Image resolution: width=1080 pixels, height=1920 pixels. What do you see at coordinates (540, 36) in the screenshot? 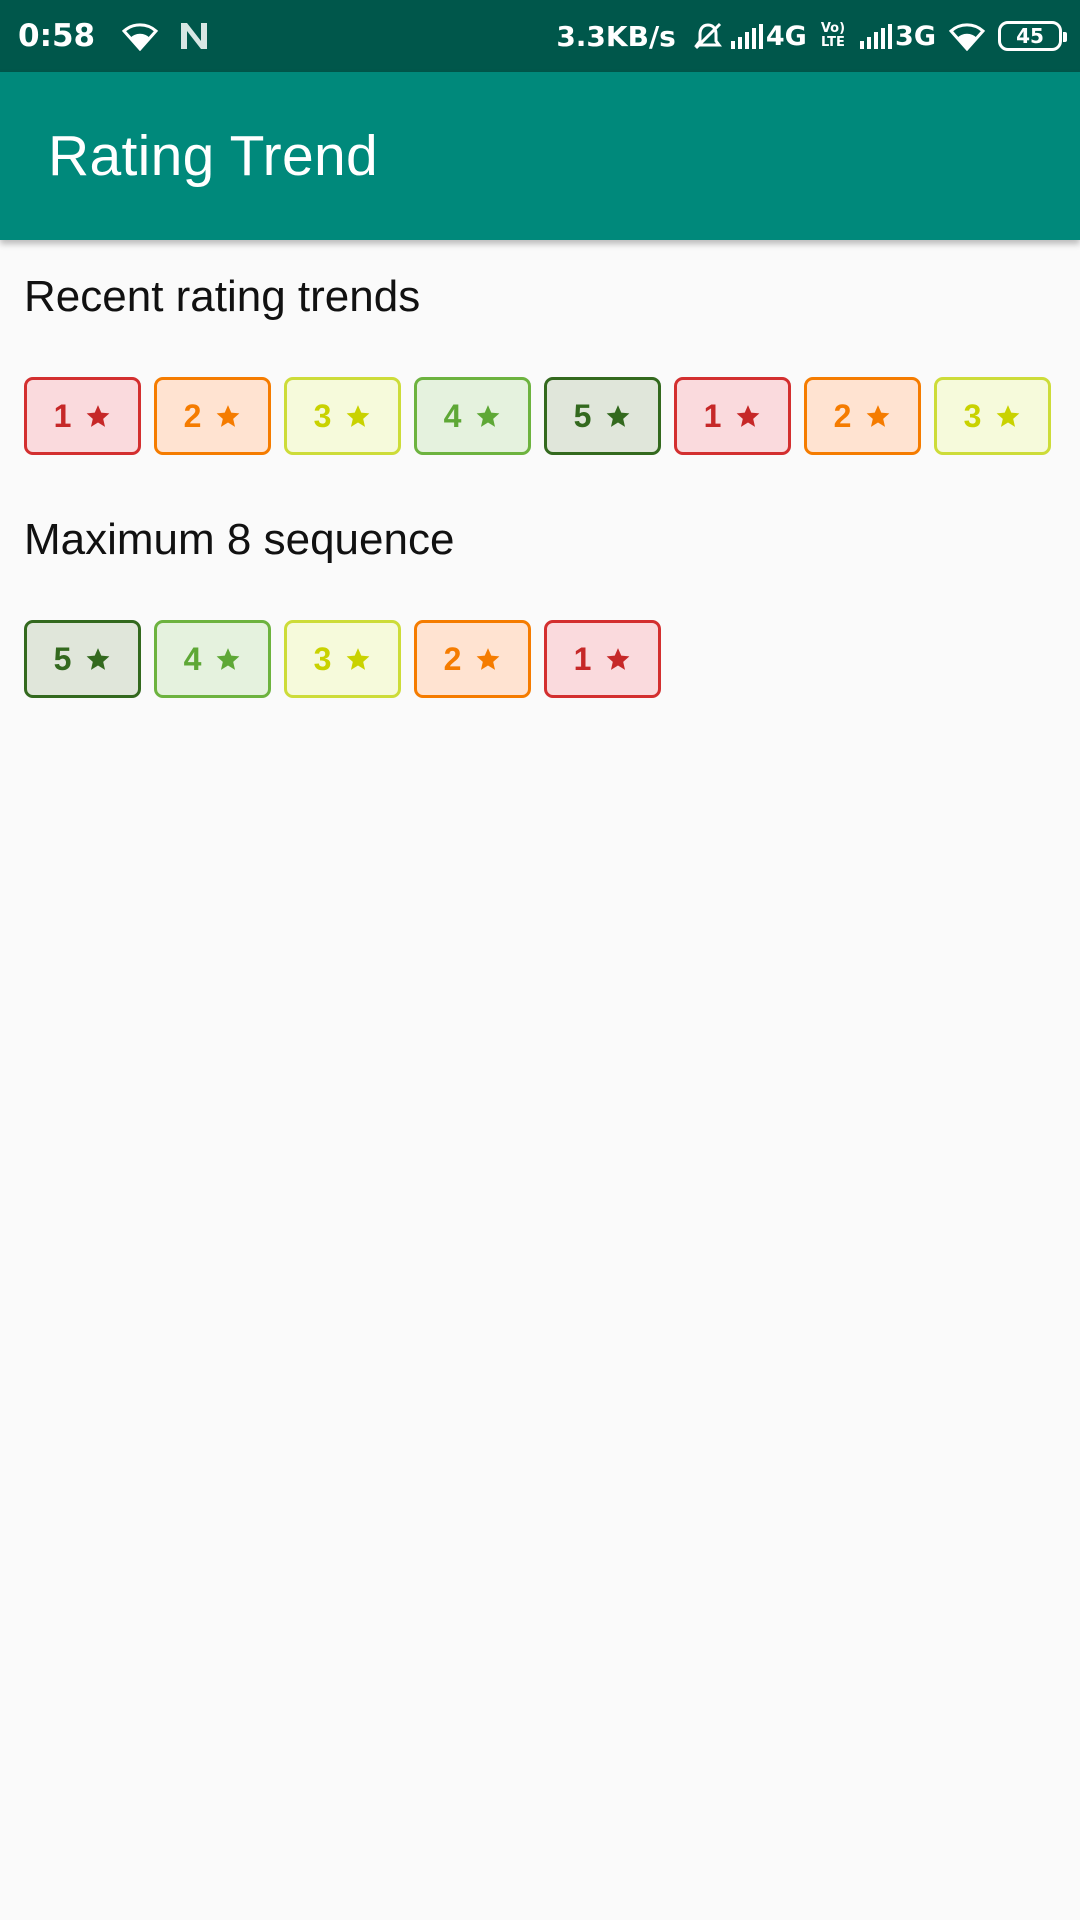
I see `status-bar: 0:58 3.3KB/s 4G Vo) LTE 3G 45` at bounding box center [540, 36].